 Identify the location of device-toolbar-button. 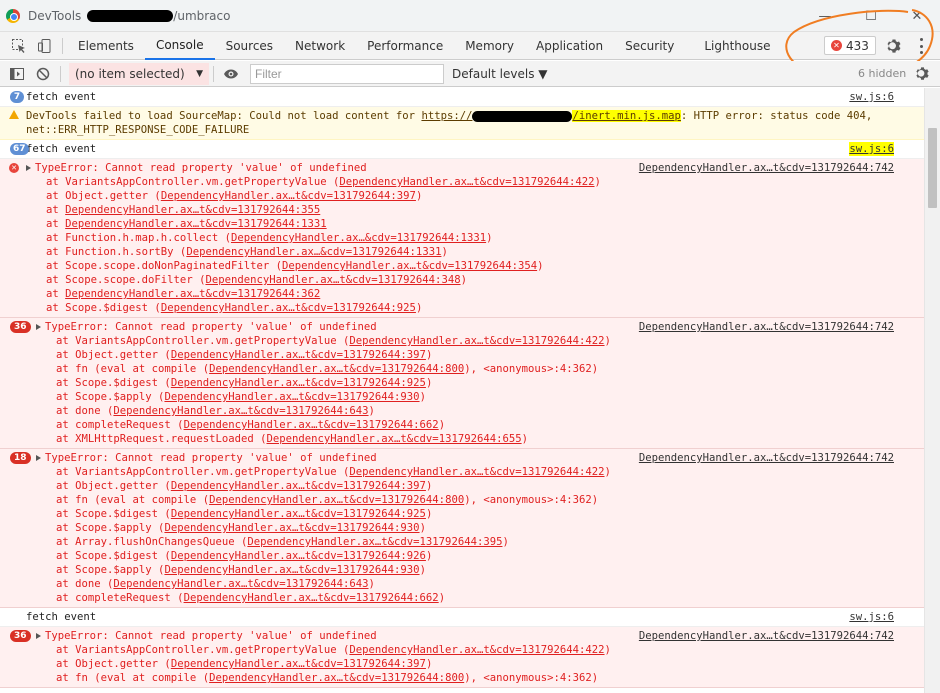
(45, 46).